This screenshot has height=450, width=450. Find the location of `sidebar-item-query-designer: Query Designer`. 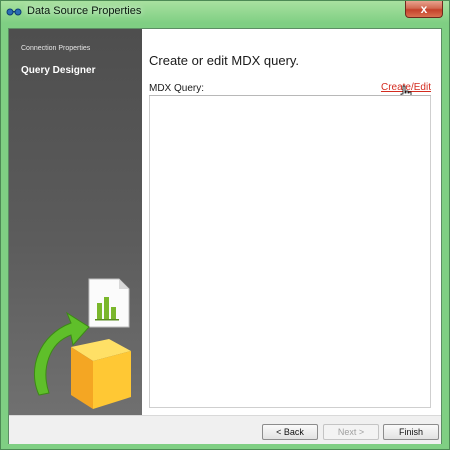

sidebar-item-query-designer: Query Designer is located at coordinates (58, 70).